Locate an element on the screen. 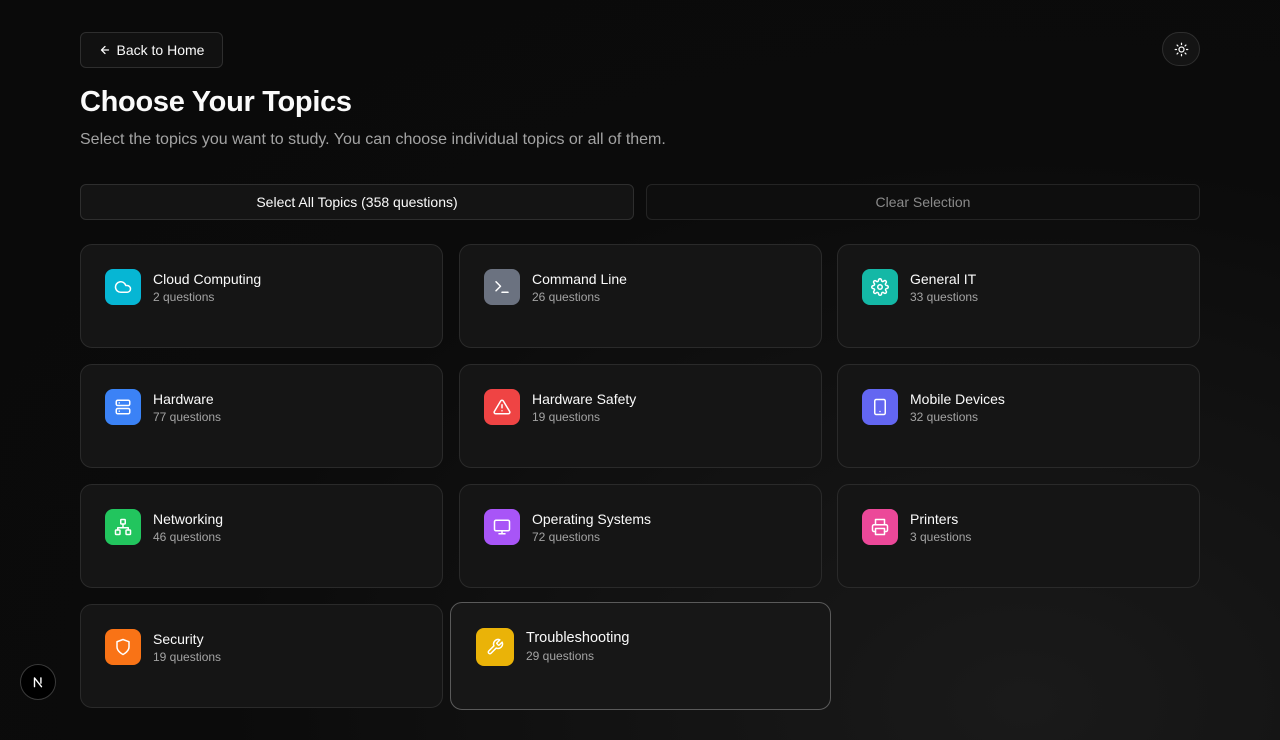 This screenshot has width=1280, height=740. topic-card-mobile-devices: Mobile Devices 32 questions is located at coordinates (1018, 416).